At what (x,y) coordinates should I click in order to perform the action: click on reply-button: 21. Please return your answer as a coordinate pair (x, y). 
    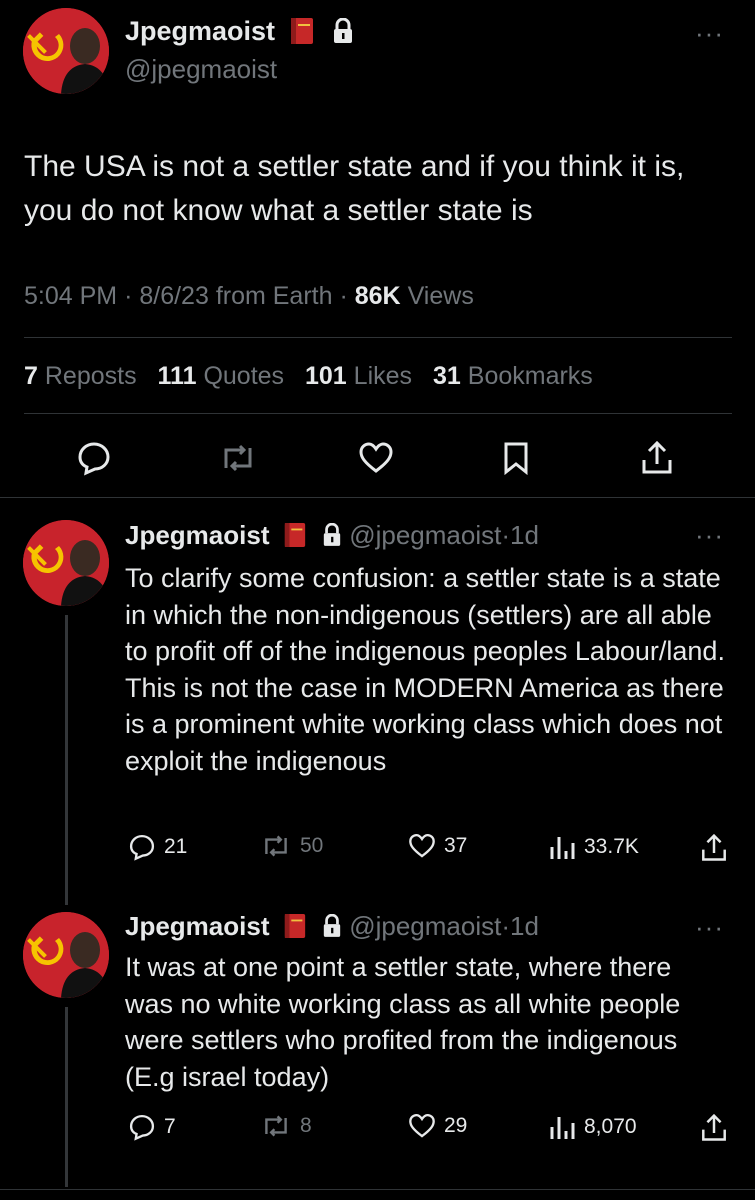
    Looking at the image, I should click on (157, 847).